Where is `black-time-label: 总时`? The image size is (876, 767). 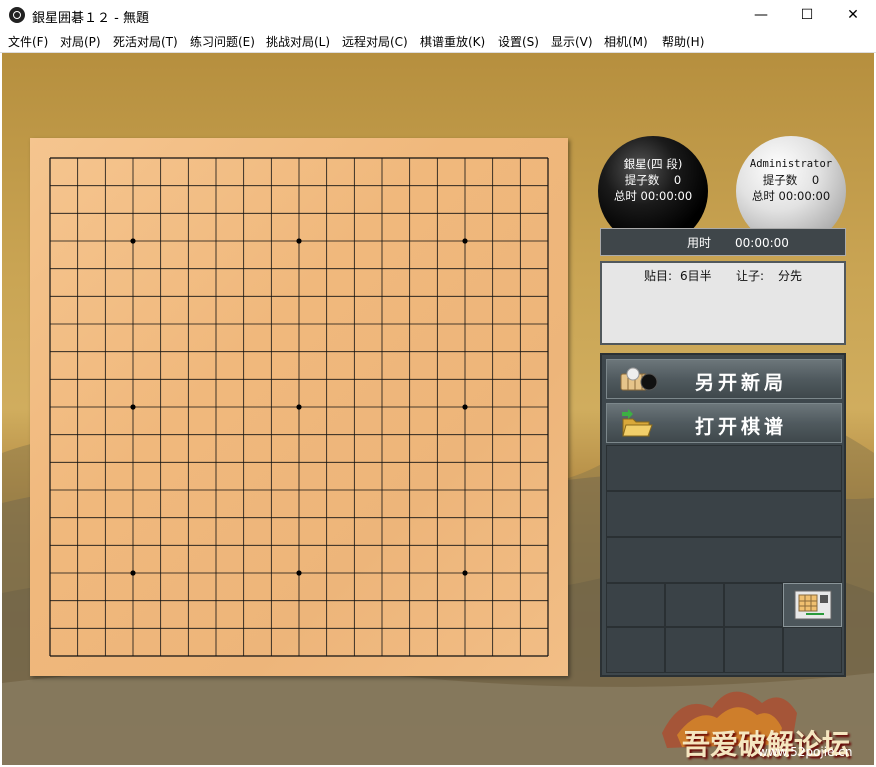
black-time-label: 总时 is located at coordinates (625, 196).